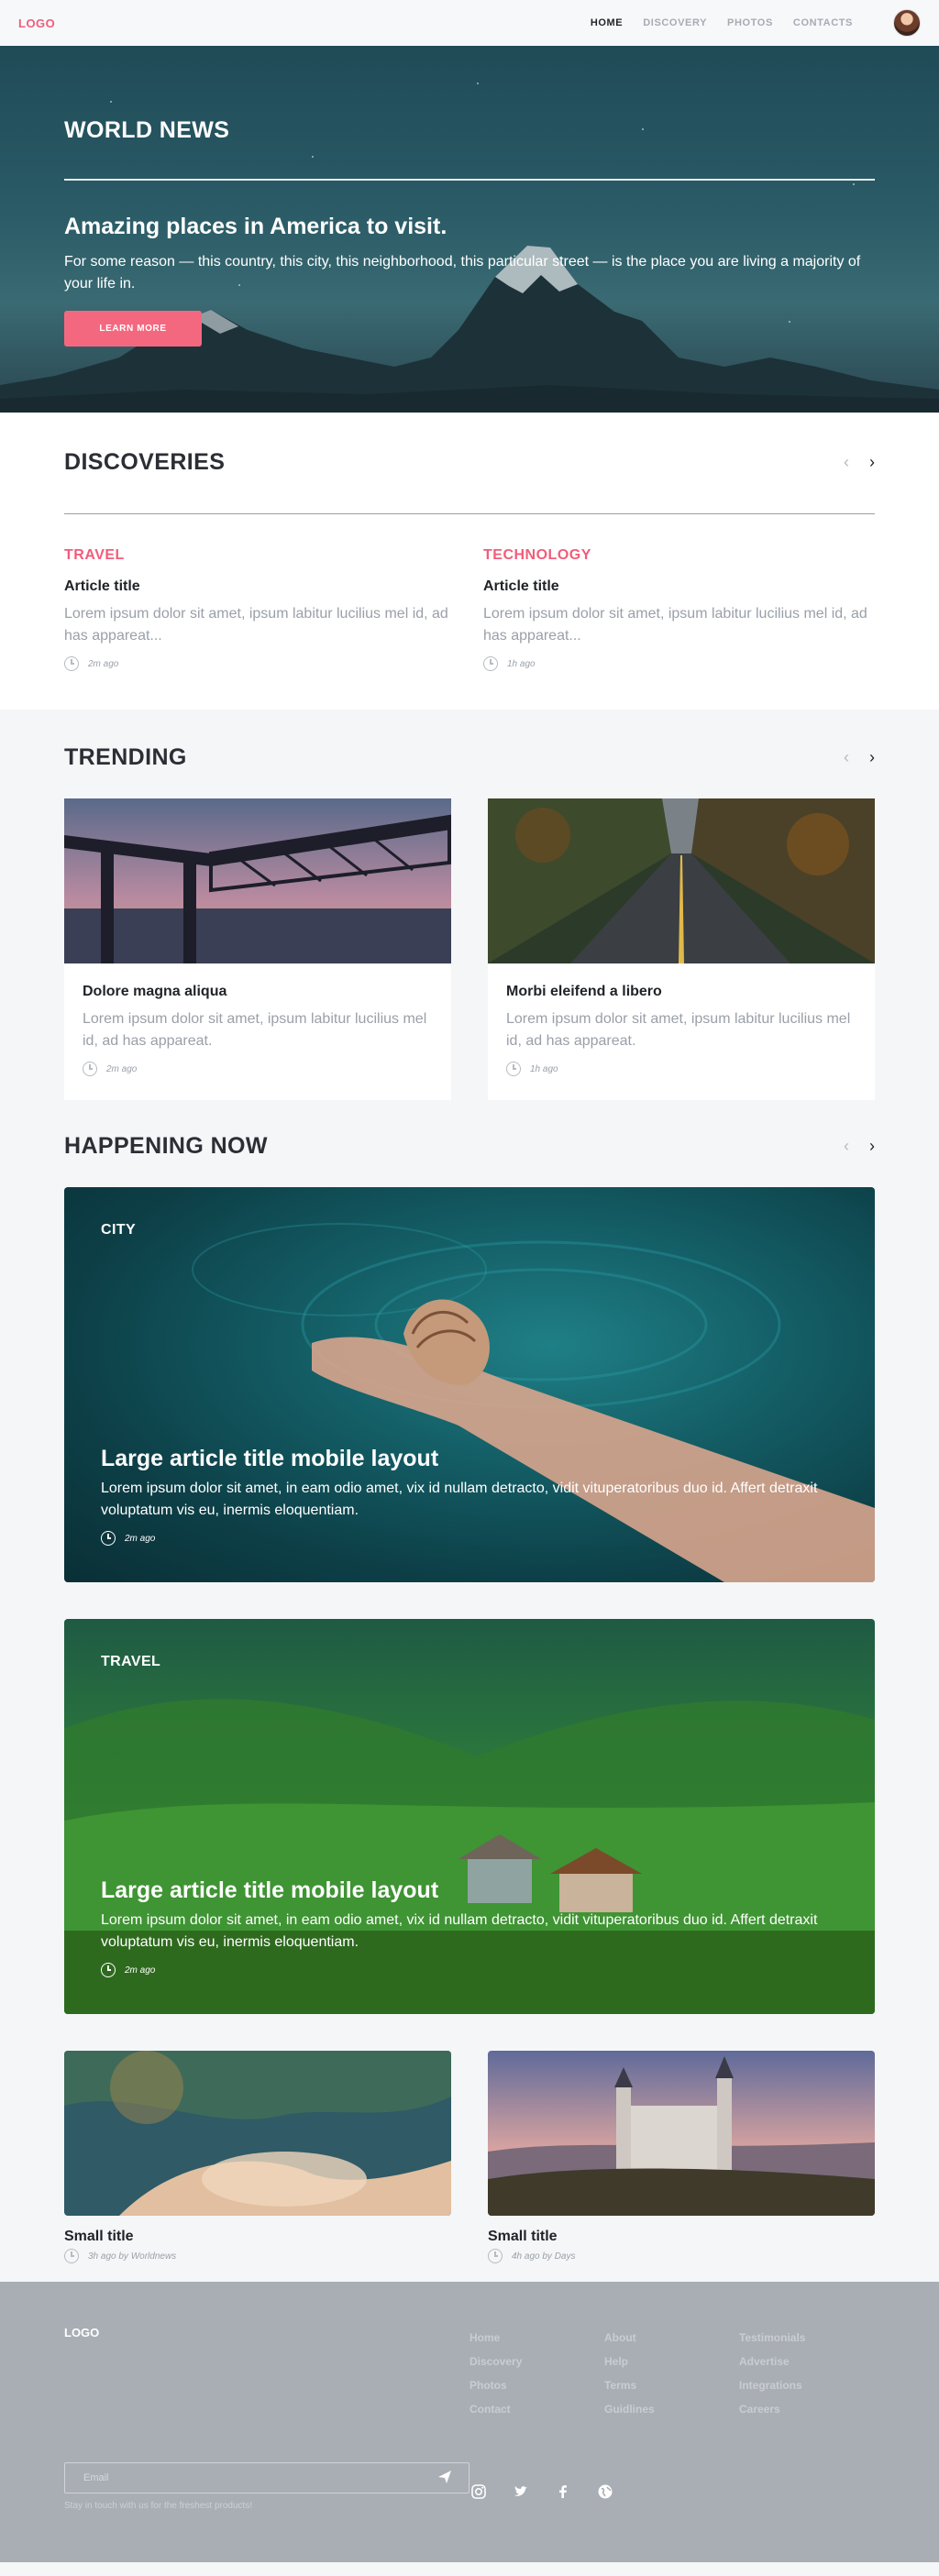  I want to click on footer-link-integrations: Integrations, so click(806, 2385).